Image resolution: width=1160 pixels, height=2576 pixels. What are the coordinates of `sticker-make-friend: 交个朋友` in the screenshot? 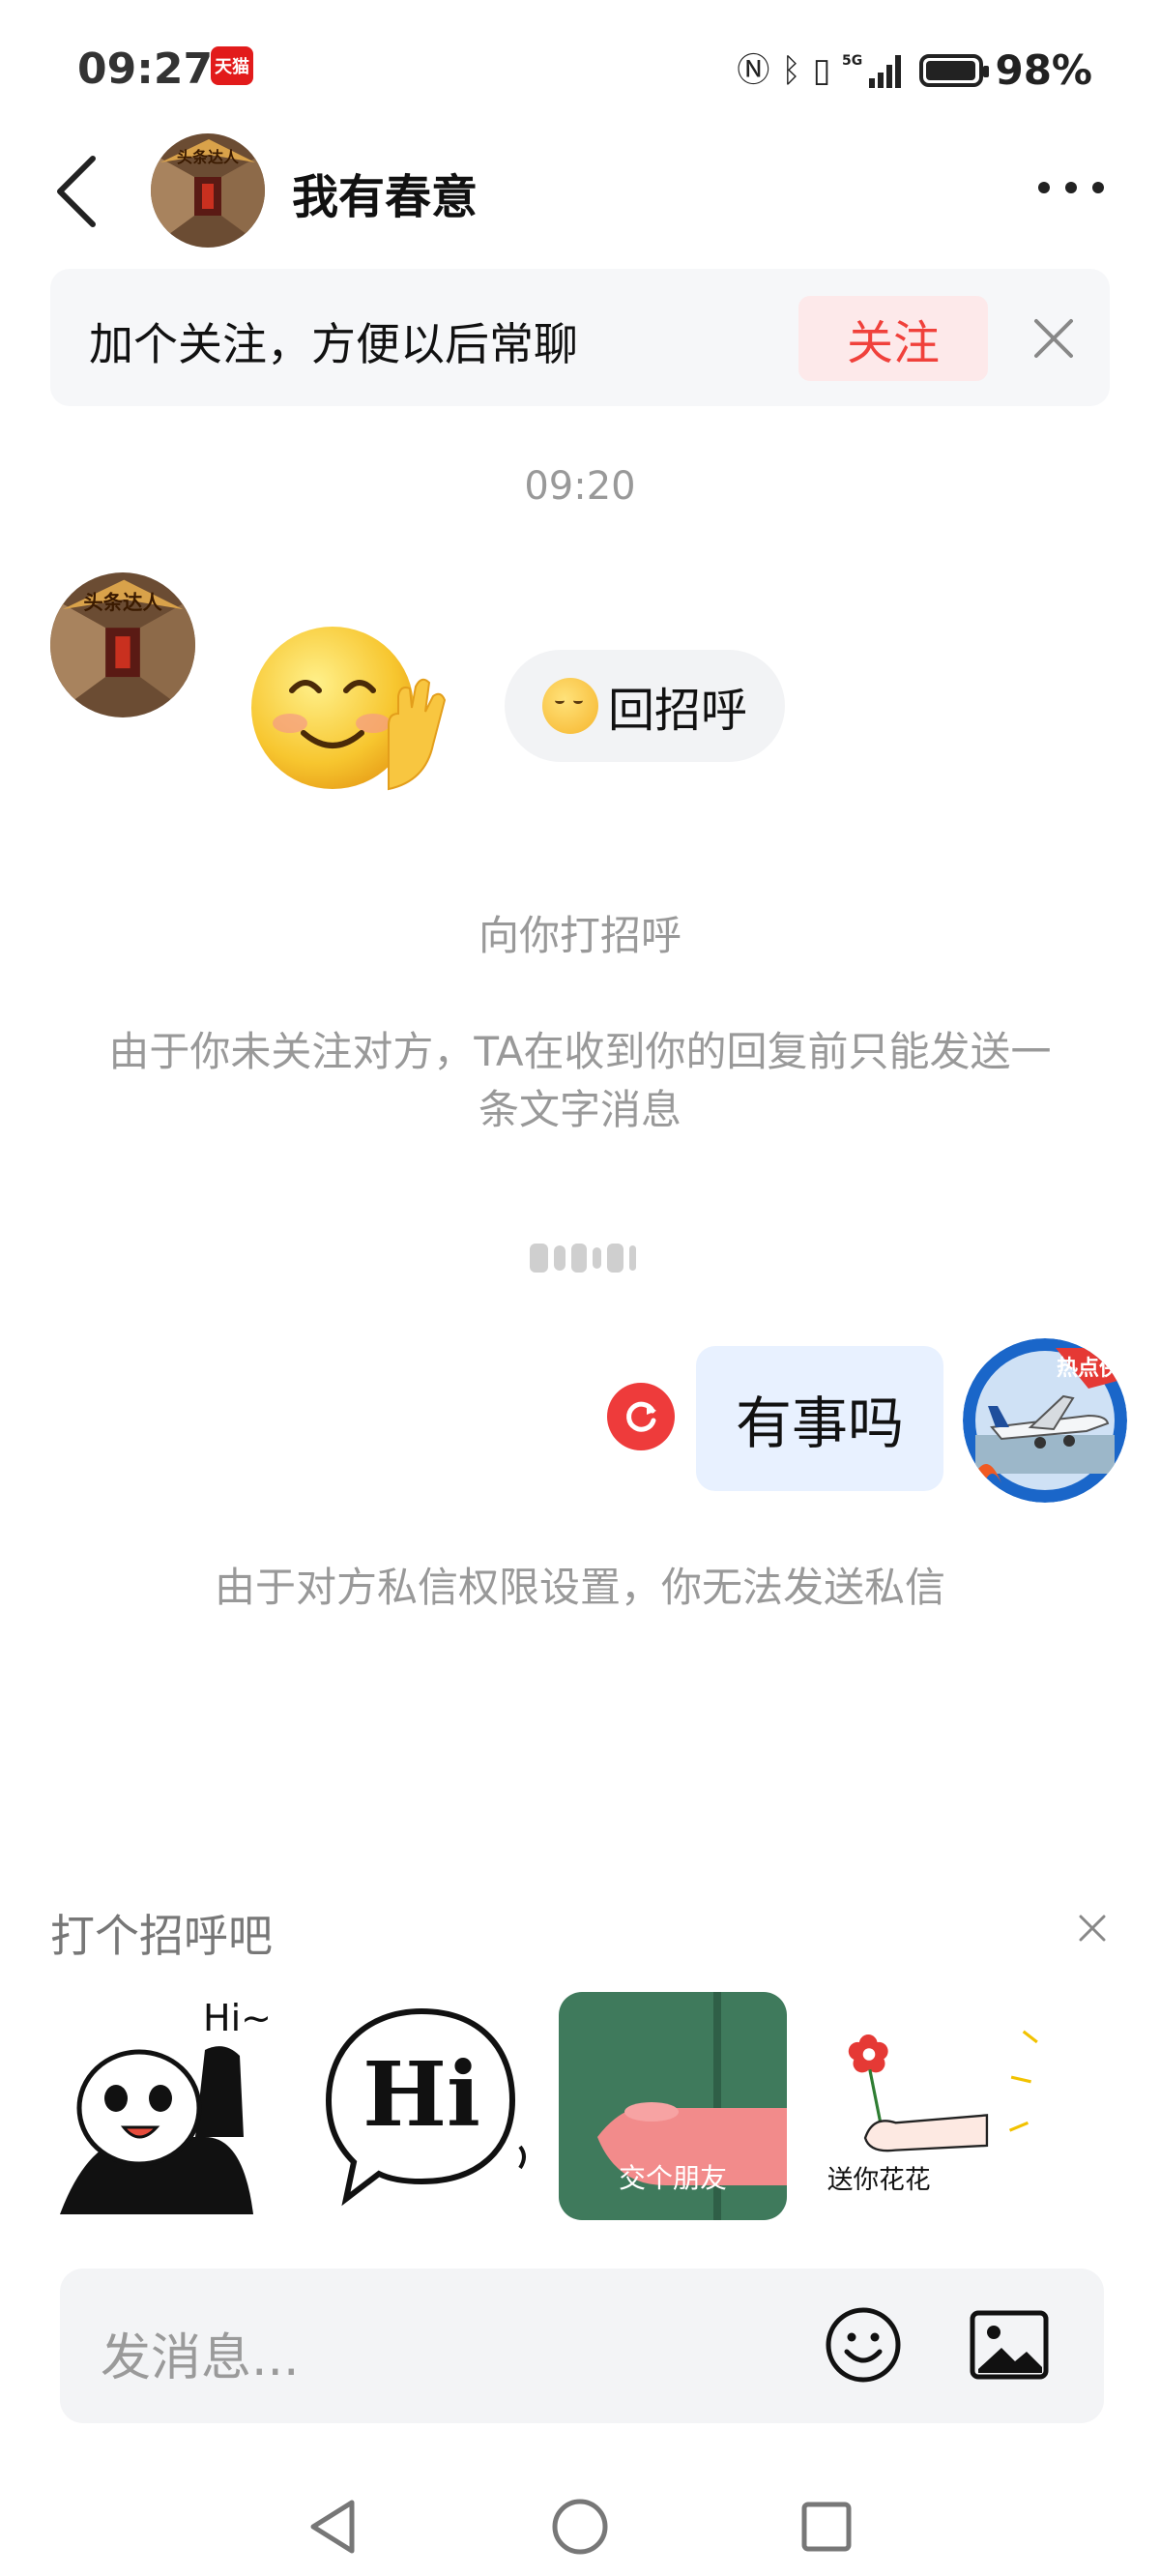 It's located at (673, 2106).